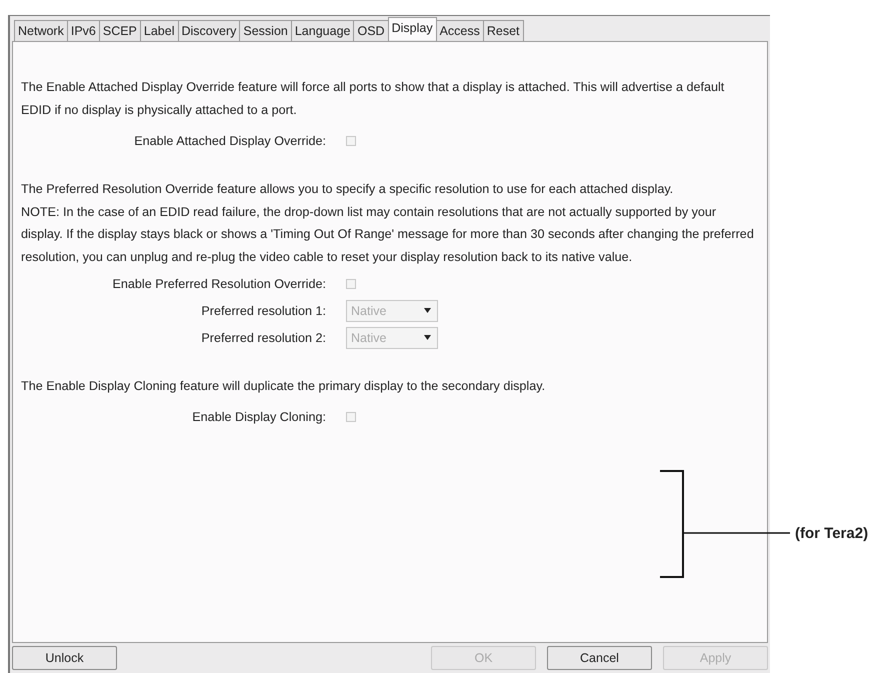 The height and width of the screenshot is (673, 890). Describe the element at coordinates (259, 417) in the screenshot. I see `setting-label: Enable Display Cloning:` at that location.